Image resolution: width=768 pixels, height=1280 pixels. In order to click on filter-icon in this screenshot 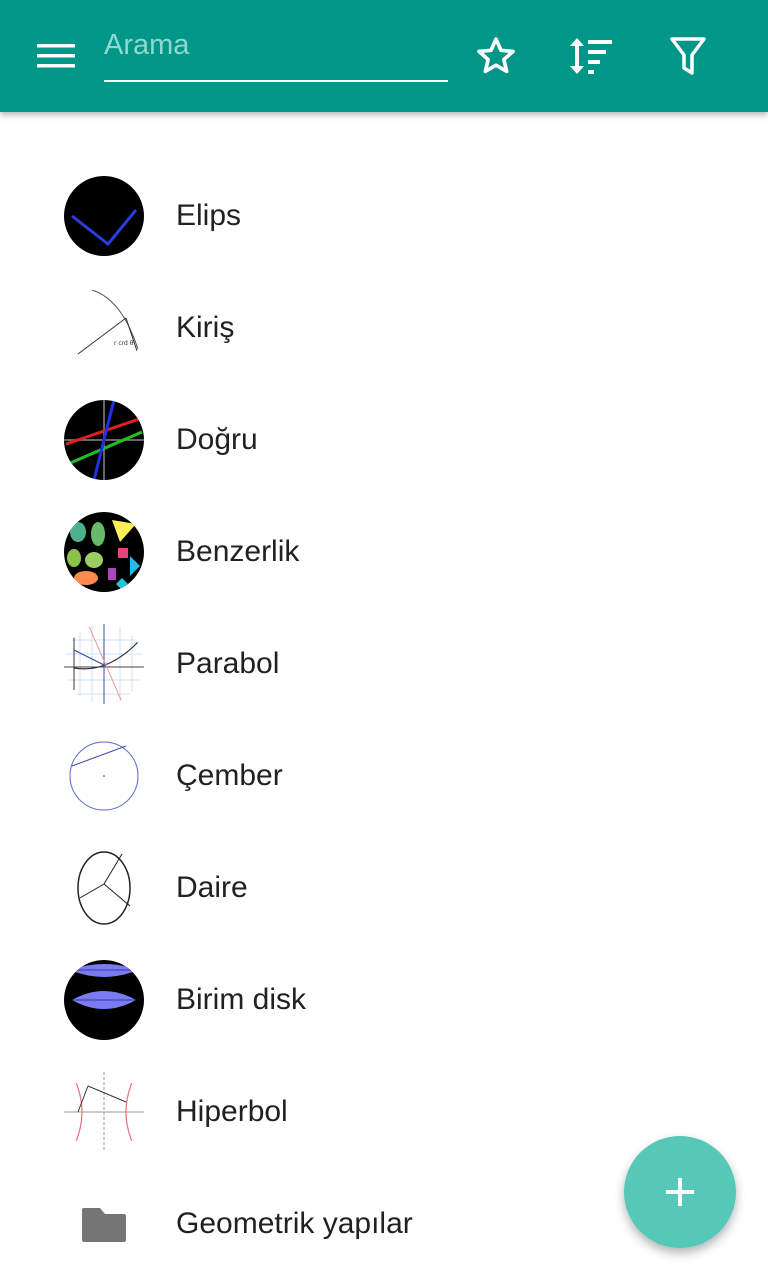, I will do `click(688, 56)`.